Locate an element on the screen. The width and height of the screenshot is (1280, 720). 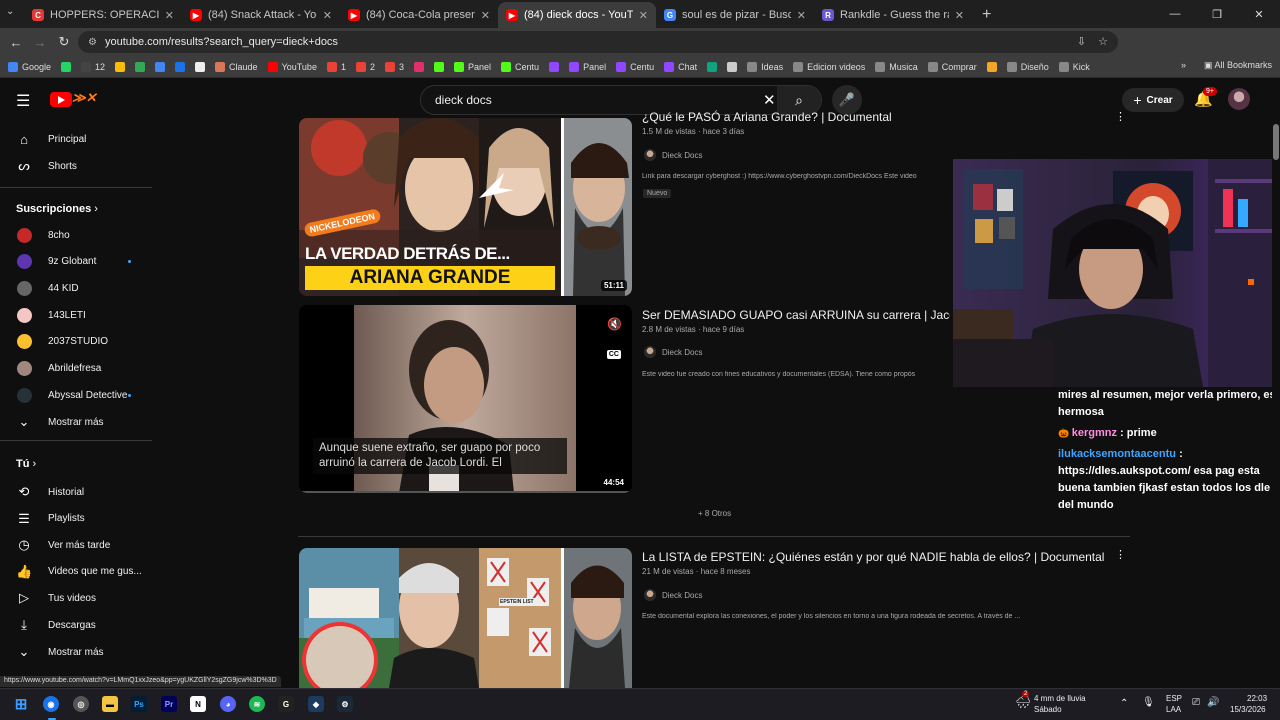
browser-tab: C HOPPERS: OPERACIÓN CASTOR ✕ is located at coordinates (103, 15).